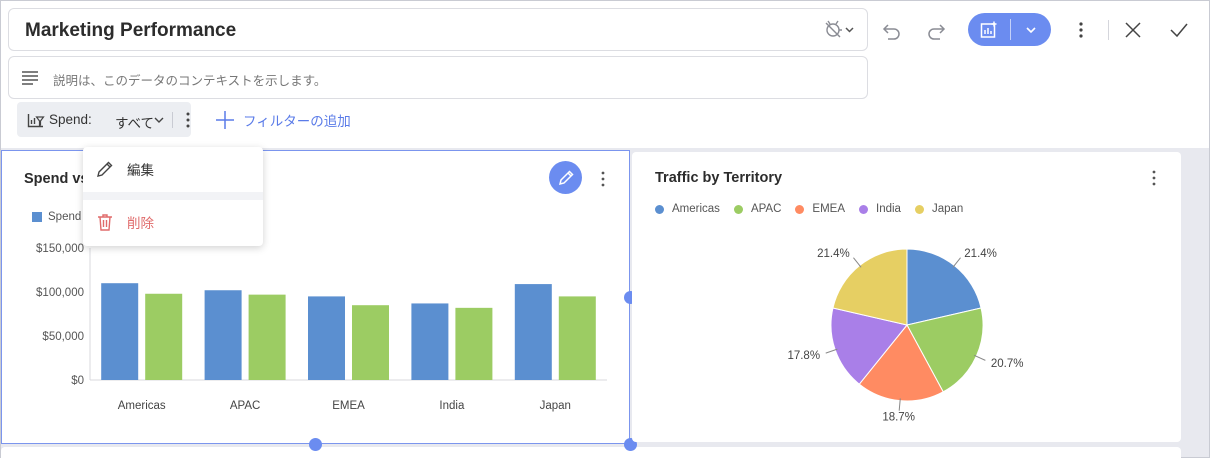 Image resolution: width=1210 pixels, height=458 pixels. I want to click on add-chart-icon, so click(988, 29).